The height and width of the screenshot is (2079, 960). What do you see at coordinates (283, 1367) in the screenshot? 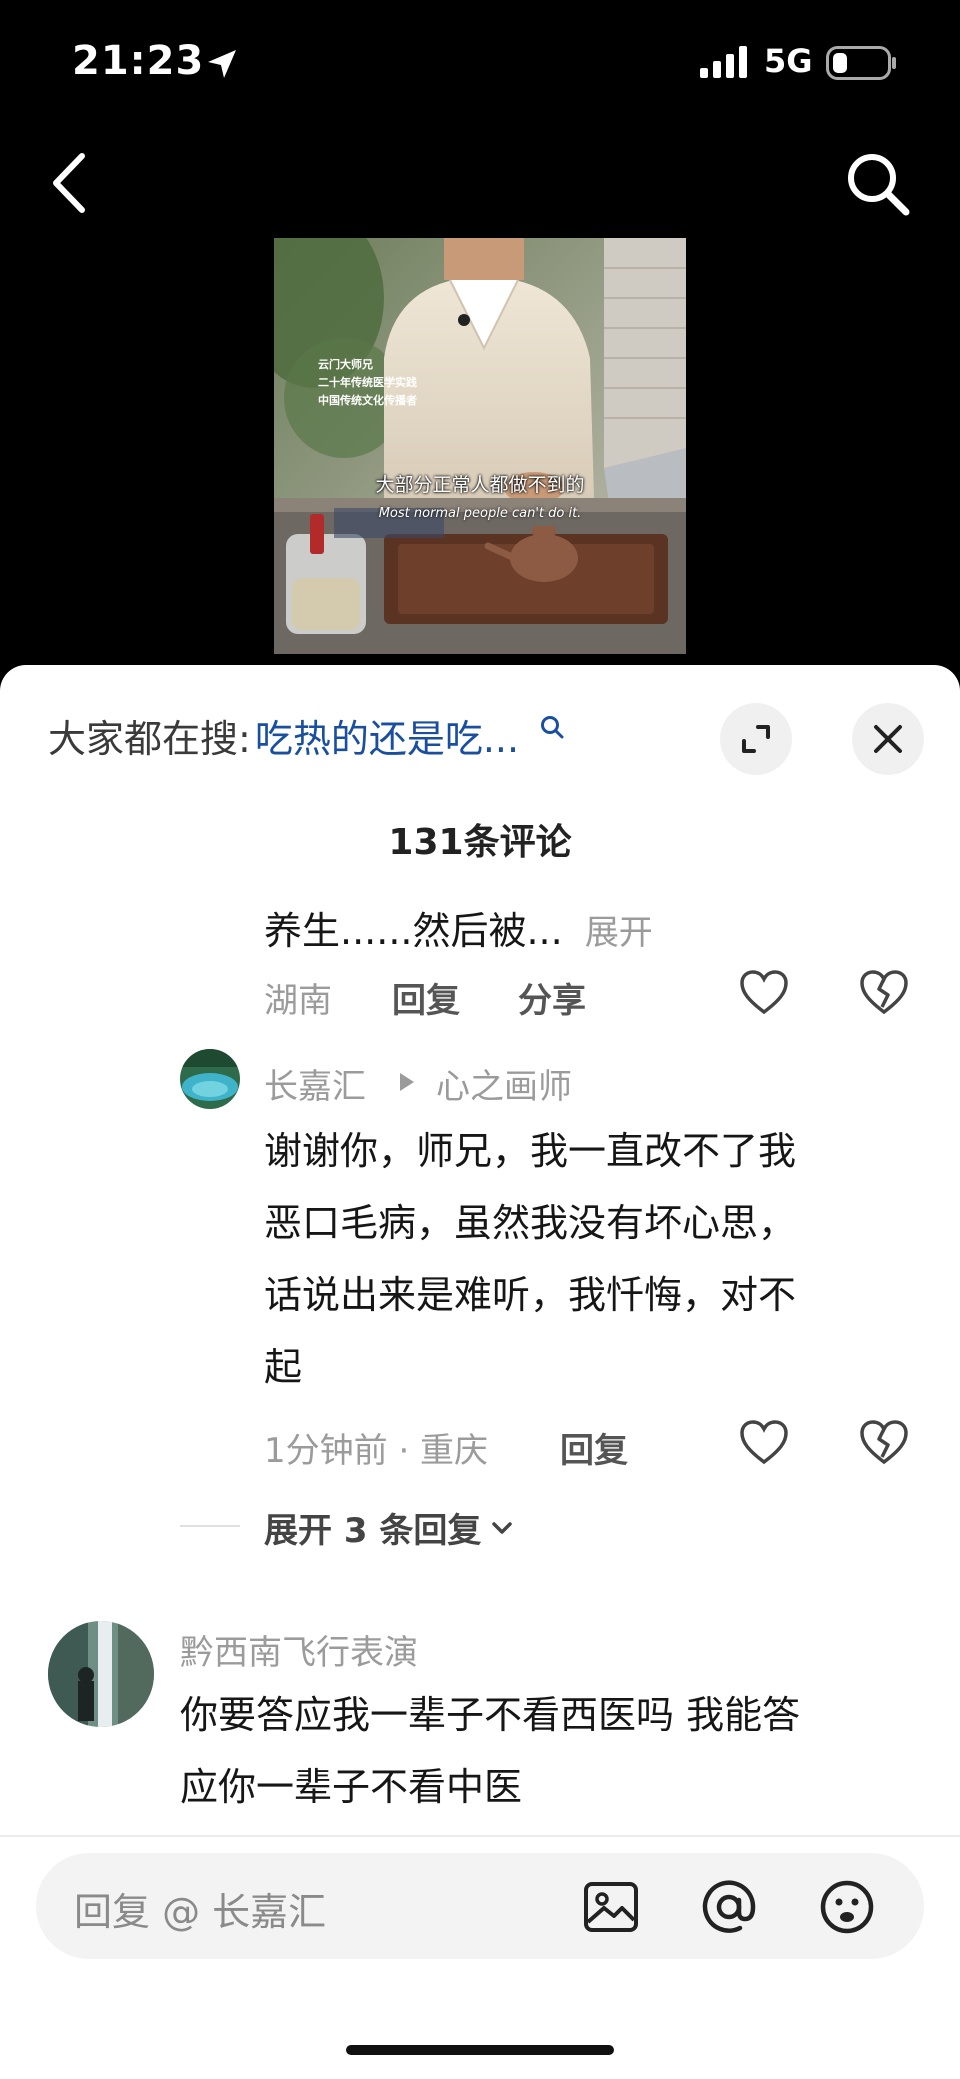
I see `comment-text-line: 起` at bounding box center [283, 1367].